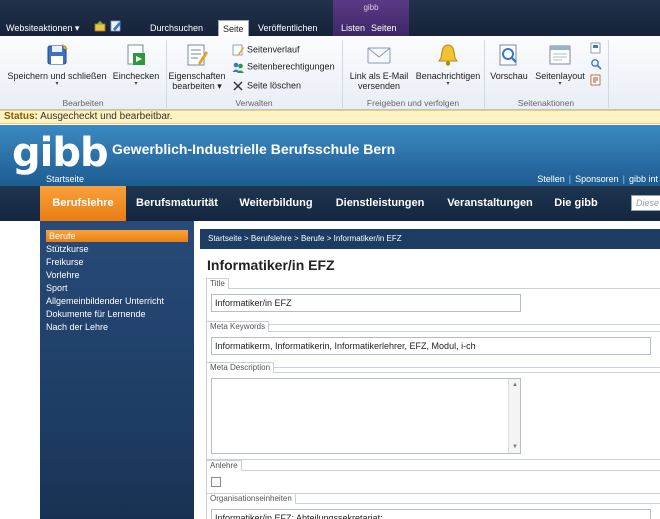  Describe the element at coordinates (596, 48) in the screenshot. I see `page-settings-icon` at that location.